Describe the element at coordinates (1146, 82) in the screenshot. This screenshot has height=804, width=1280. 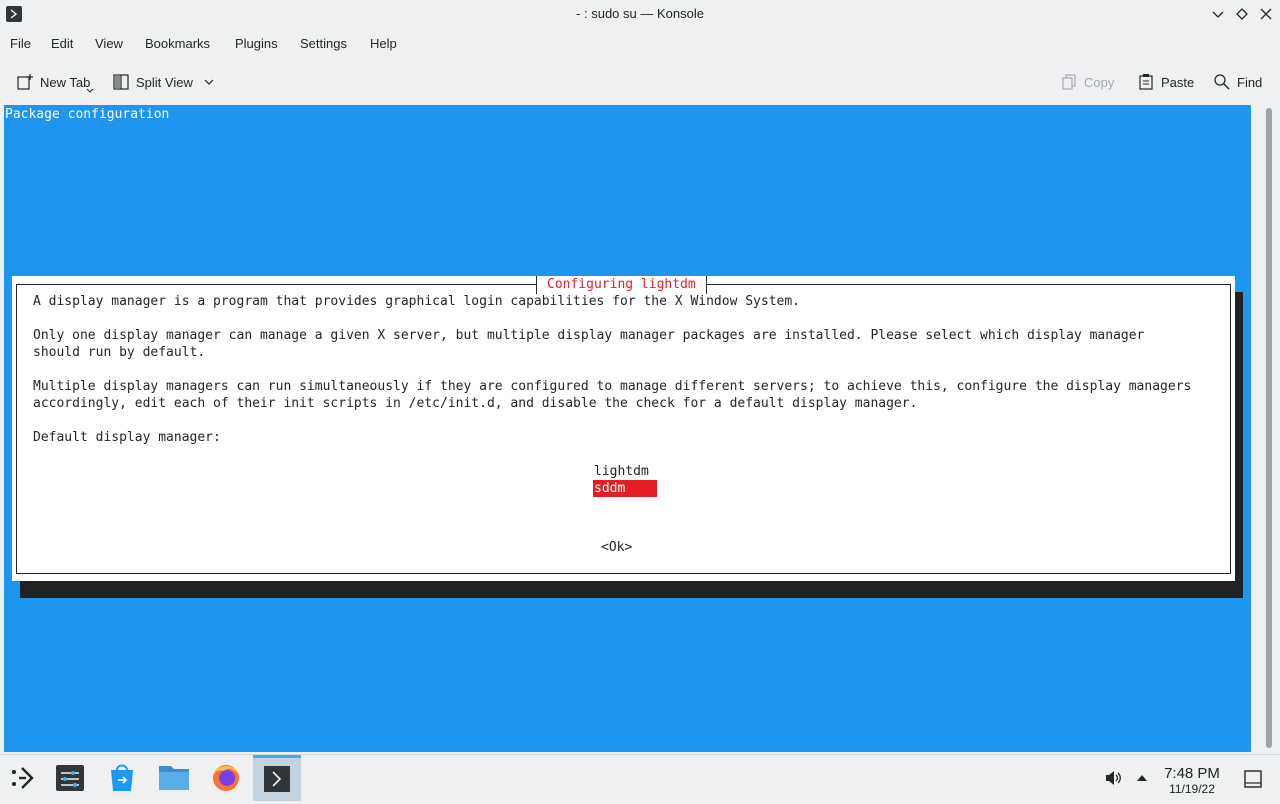
I see `paste-icon` at that location.